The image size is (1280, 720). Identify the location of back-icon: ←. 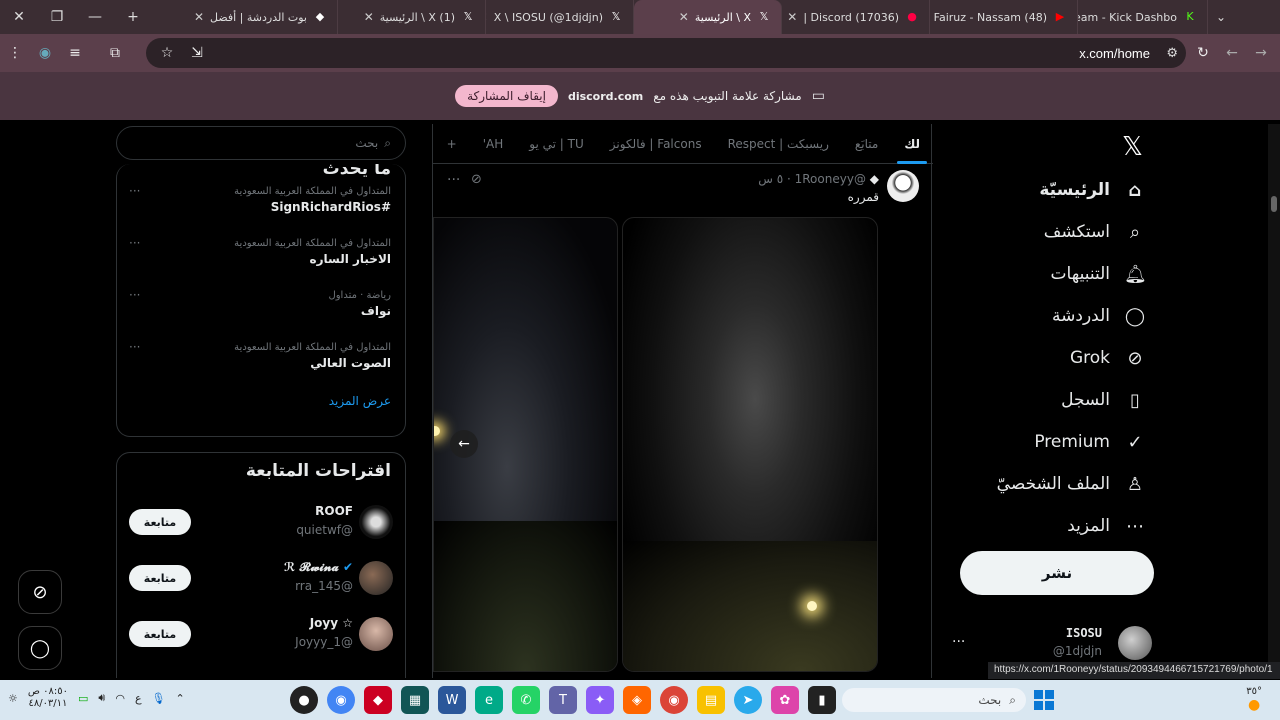
(1232, 53).